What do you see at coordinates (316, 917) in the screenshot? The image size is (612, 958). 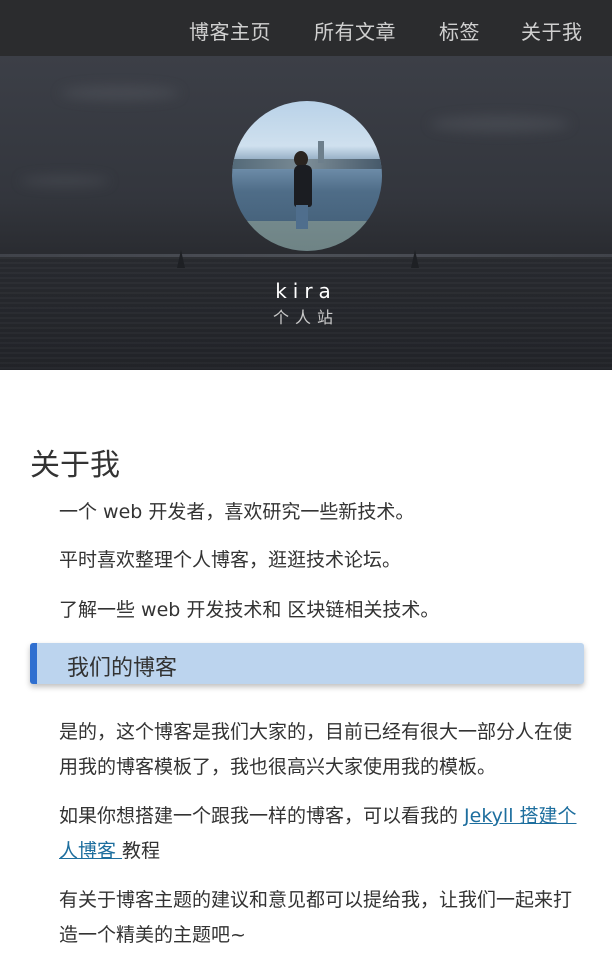 I see `blog-paragraph: 有关于博客主题的建议和意见都可以提给我，让我们一起来打造一个精美的主题吧~` at bounding box center [316, 917].